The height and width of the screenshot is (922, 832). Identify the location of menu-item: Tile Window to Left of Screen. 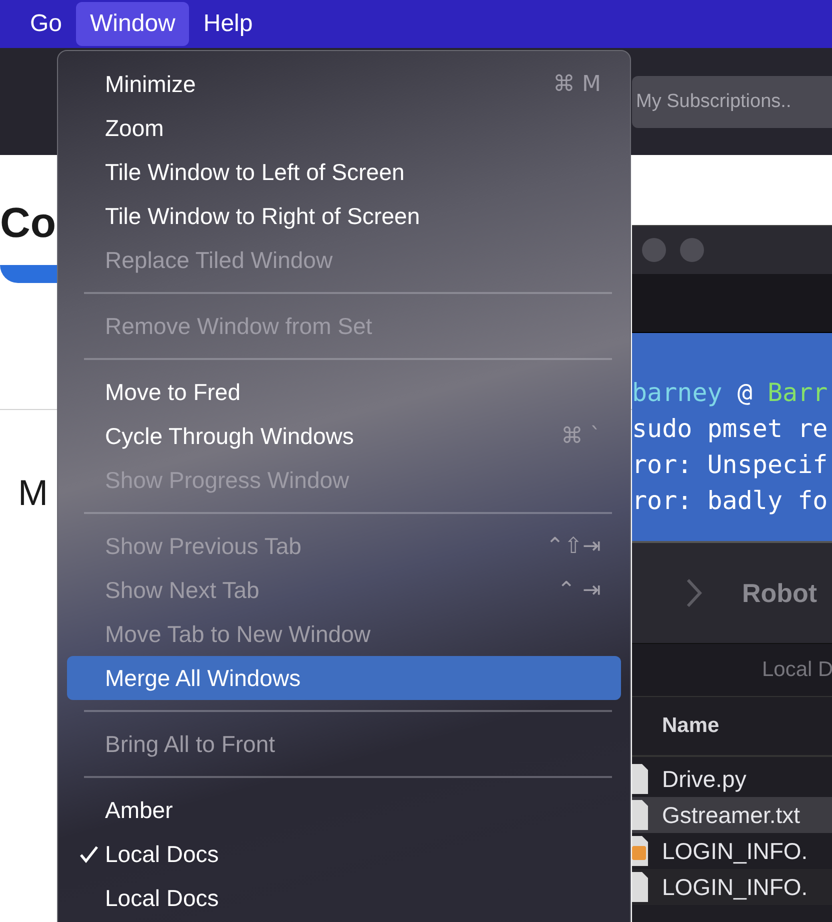
(344, 172).